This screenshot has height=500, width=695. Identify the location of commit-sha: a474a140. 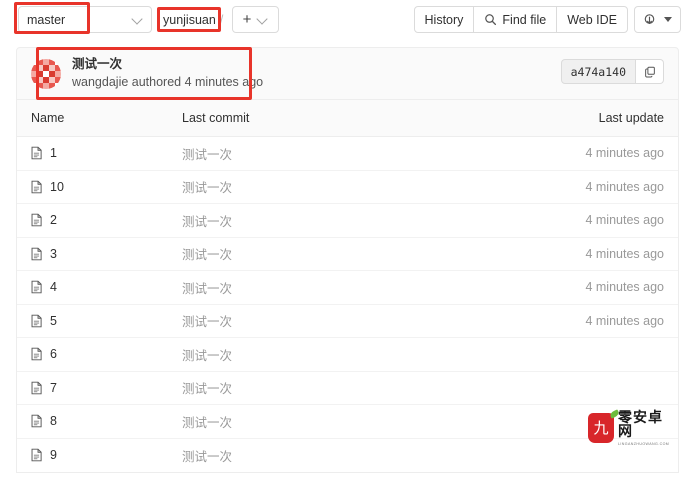
(598, 71).